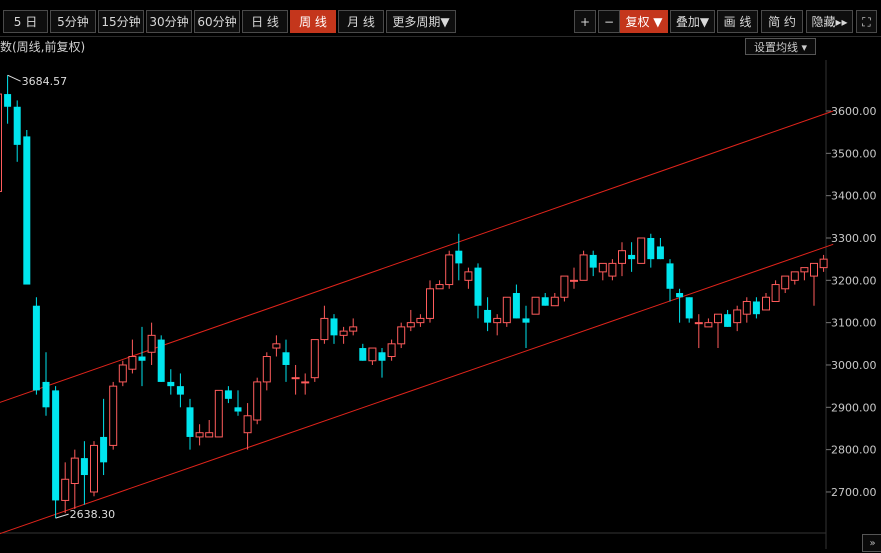 This screenshot has height=553, width=881. What do you see at coordinates (854, 196) in the screenshot?
I see `y-tick-label: 3400.00` at bounding box center [854, 196].